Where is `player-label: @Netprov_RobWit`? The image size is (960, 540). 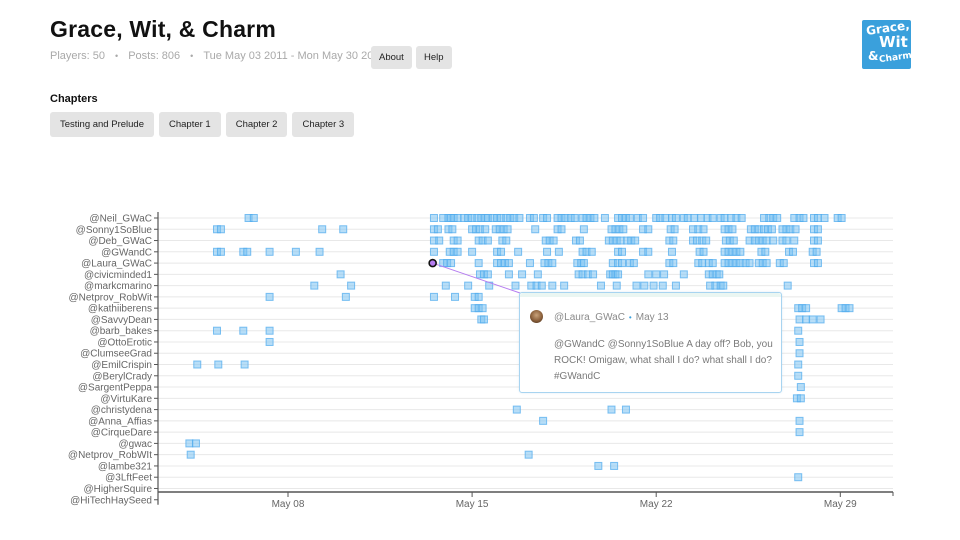
player-label: @Netprov_RobWit is located at coordinates (110, 297).